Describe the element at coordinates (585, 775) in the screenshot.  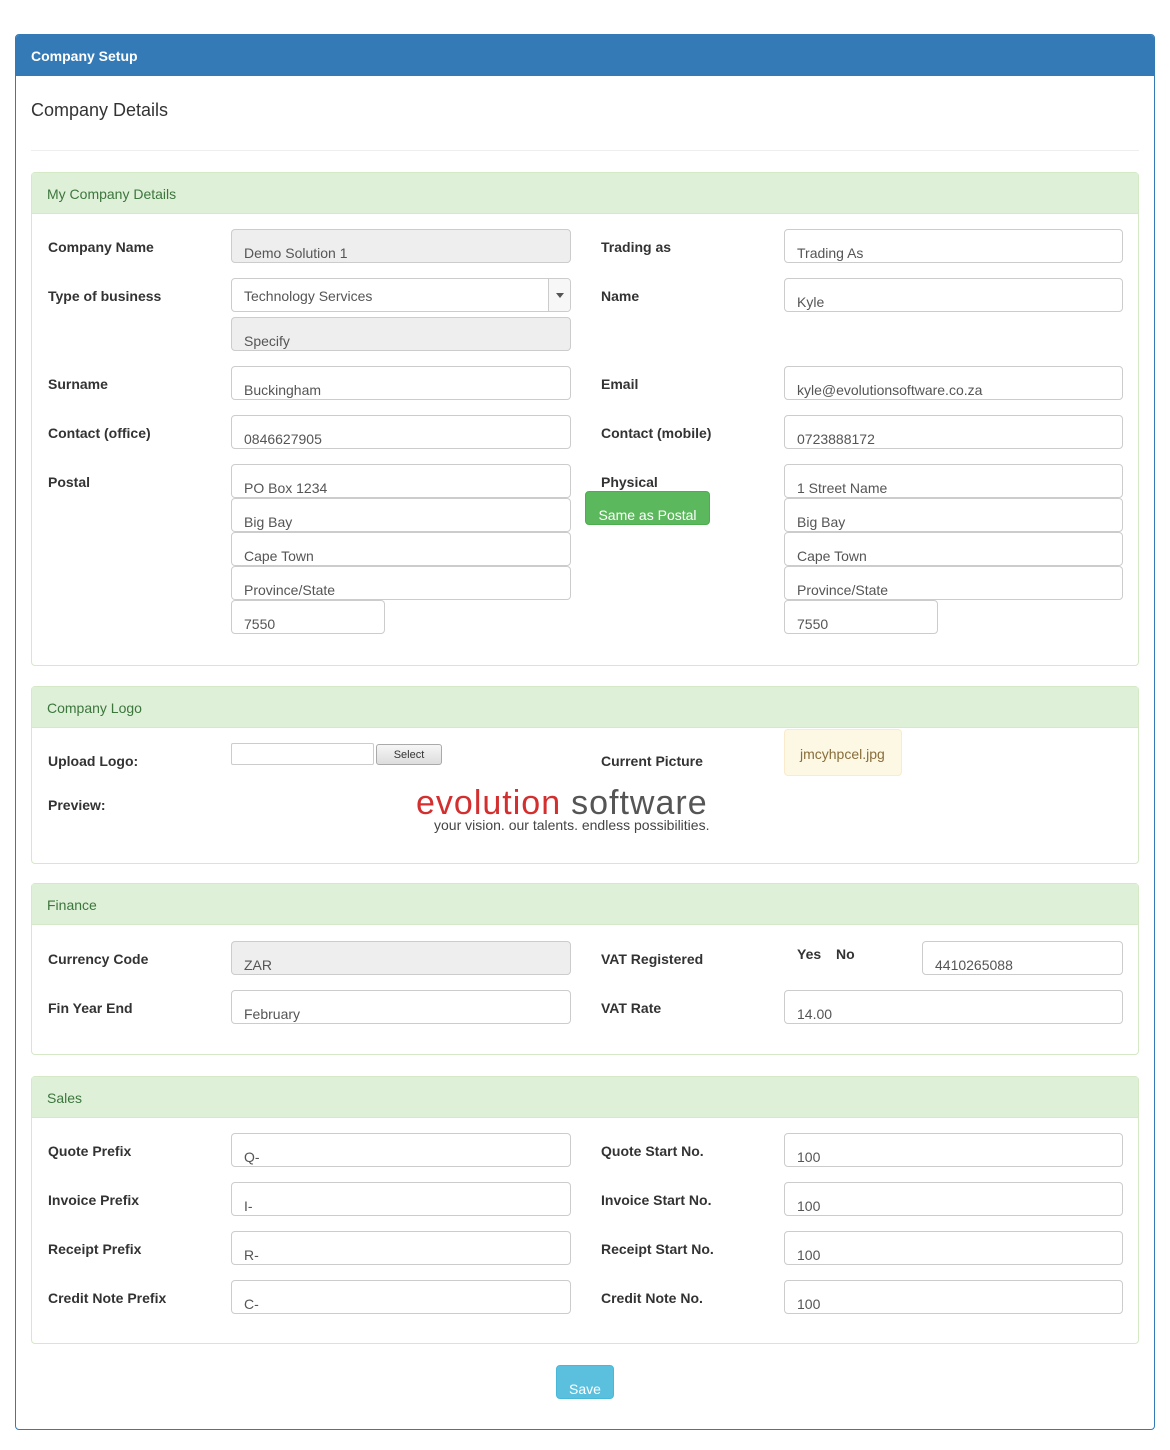
I see `company-logo-section: Company Logo` at that location.